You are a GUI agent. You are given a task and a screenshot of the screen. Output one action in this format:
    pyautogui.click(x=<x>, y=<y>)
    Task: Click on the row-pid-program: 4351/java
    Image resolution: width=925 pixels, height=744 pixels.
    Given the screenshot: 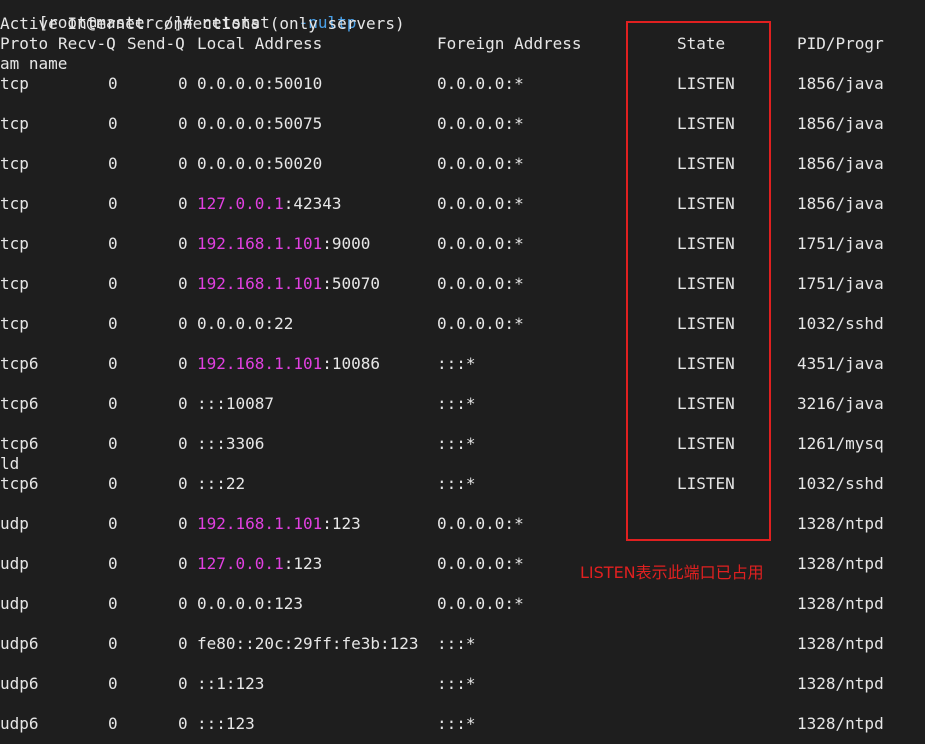 What is the action you would take?
    pyautogui.click(x=840, y=363)
    